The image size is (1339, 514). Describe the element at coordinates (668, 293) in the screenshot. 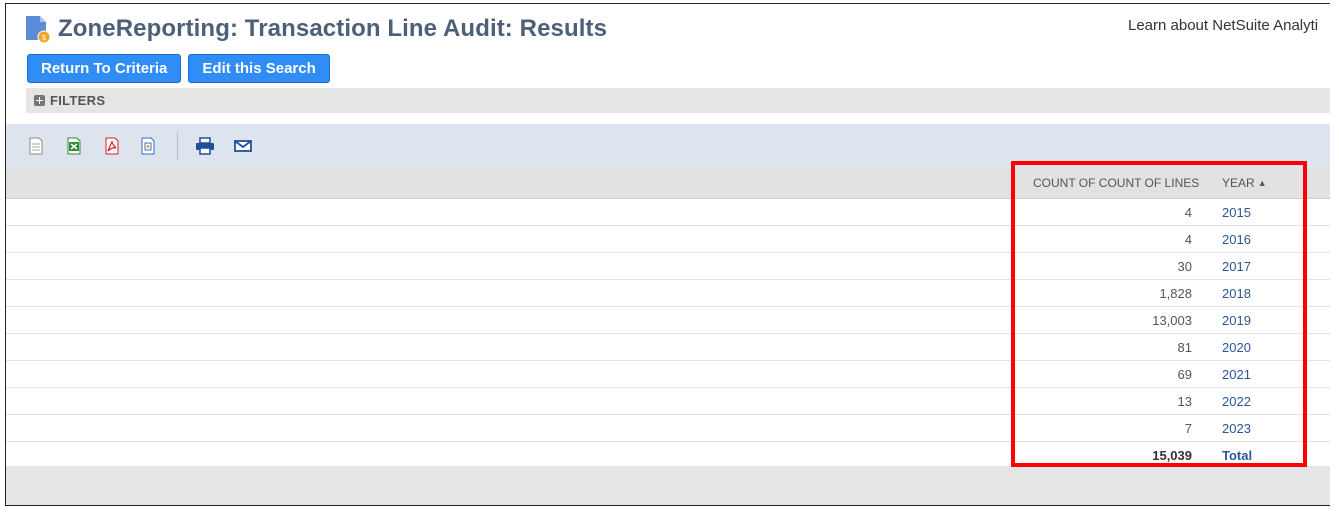

I see `table-row: 1,828 2018` at that location.